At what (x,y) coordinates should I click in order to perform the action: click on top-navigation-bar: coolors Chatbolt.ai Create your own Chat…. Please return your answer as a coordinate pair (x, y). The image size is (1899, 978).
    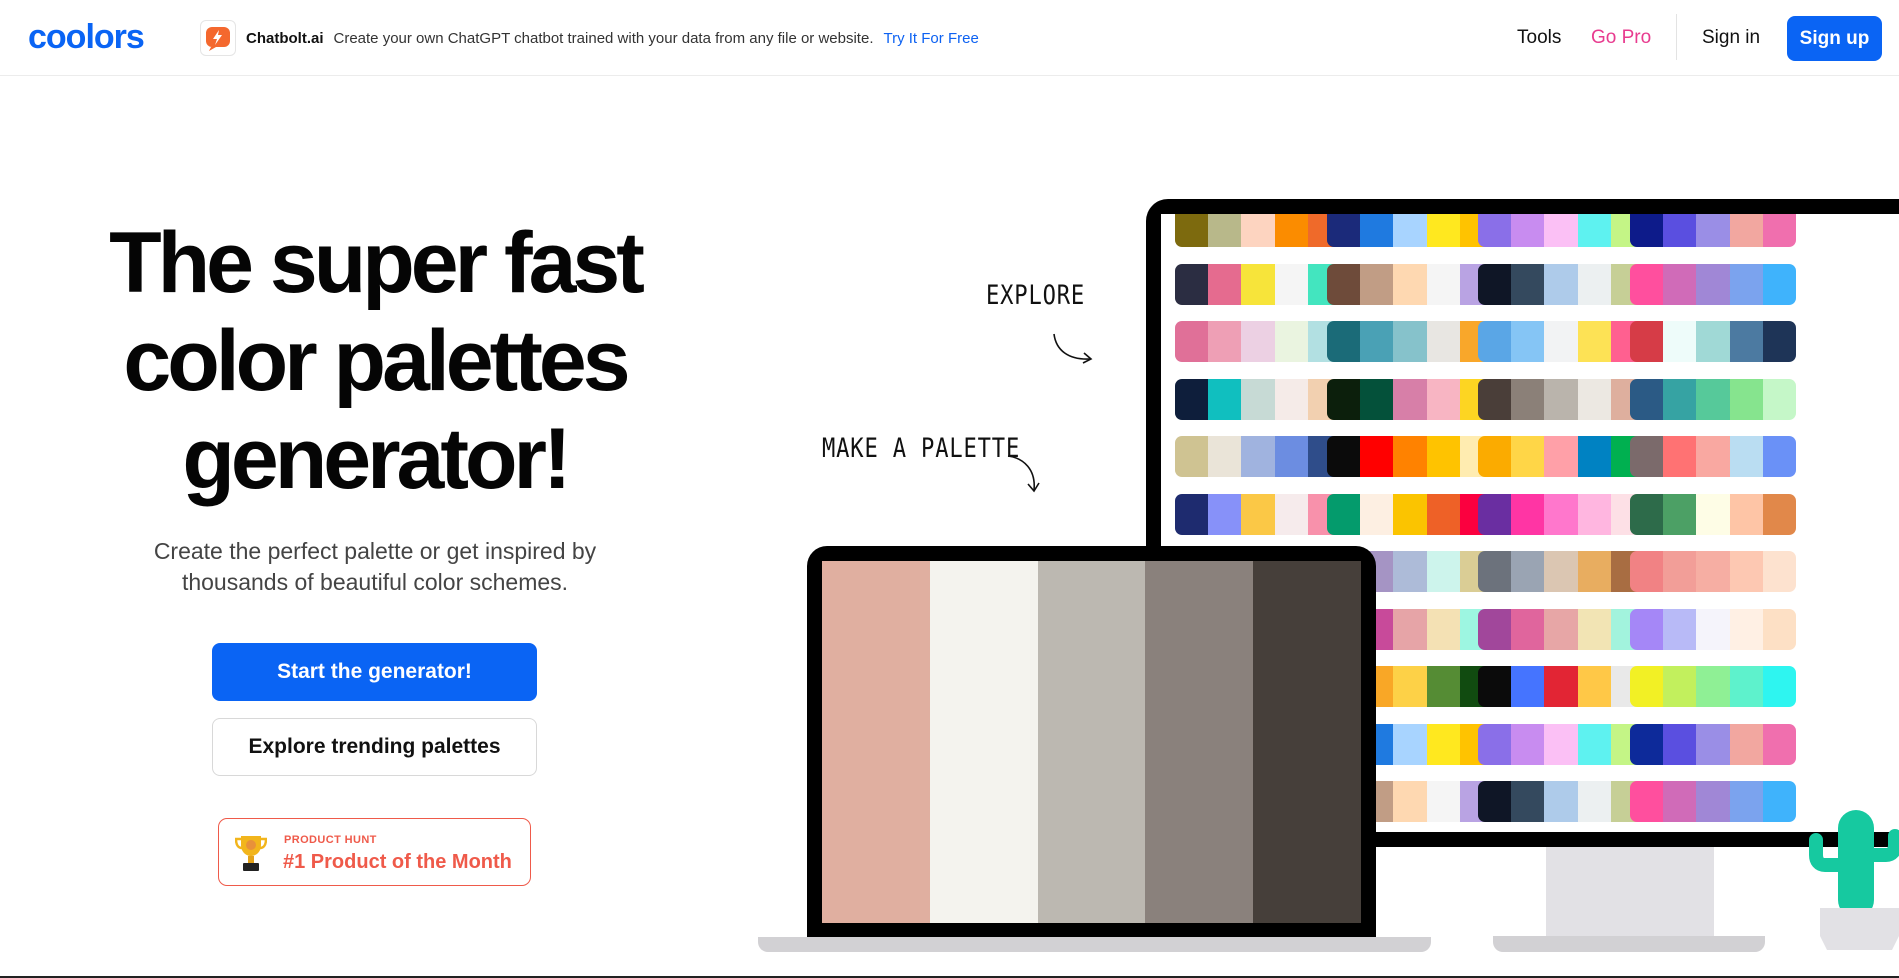
    Looking at the image, I should click on (949, 38).